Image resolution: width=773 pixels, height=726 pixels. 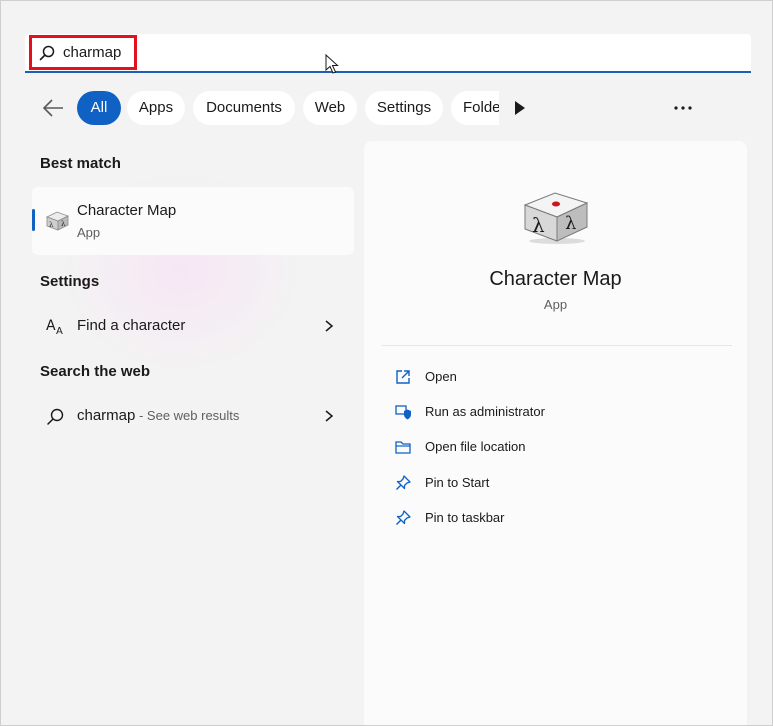 I want to click on scroll-right-icon, so click(x=520, y=108).